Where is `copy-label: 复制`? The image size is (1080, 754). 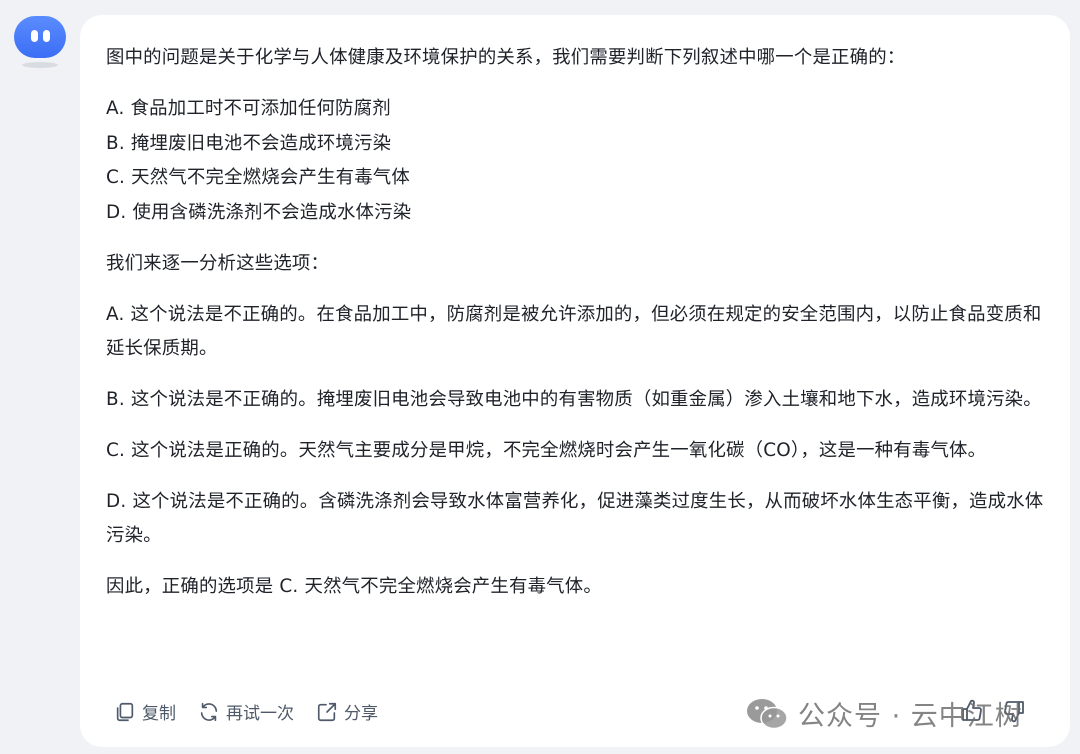 copy-label: 复制 is located at coordinates (159, 714).